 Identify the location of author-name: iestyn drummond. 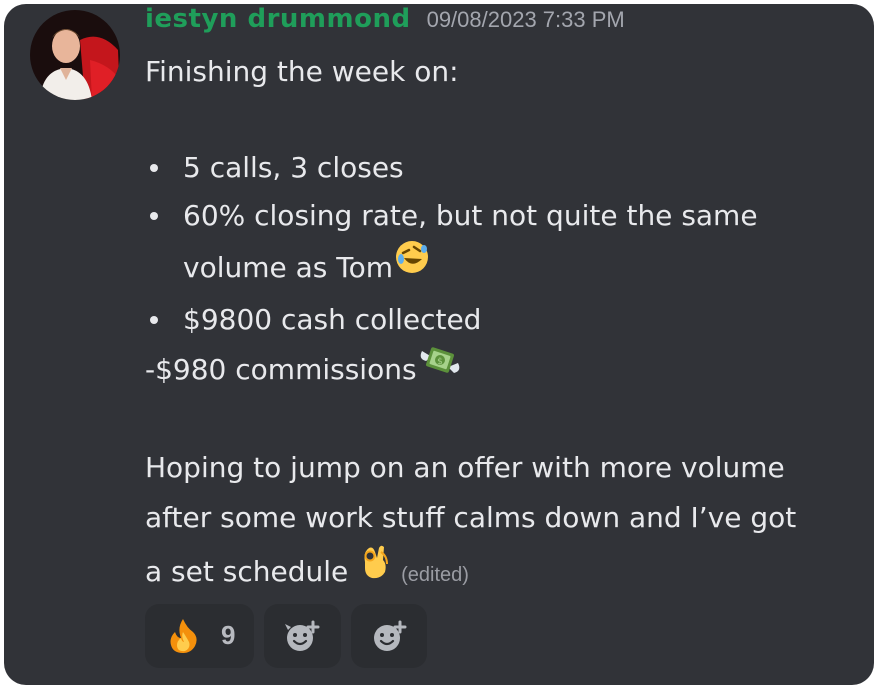
(278, 19).